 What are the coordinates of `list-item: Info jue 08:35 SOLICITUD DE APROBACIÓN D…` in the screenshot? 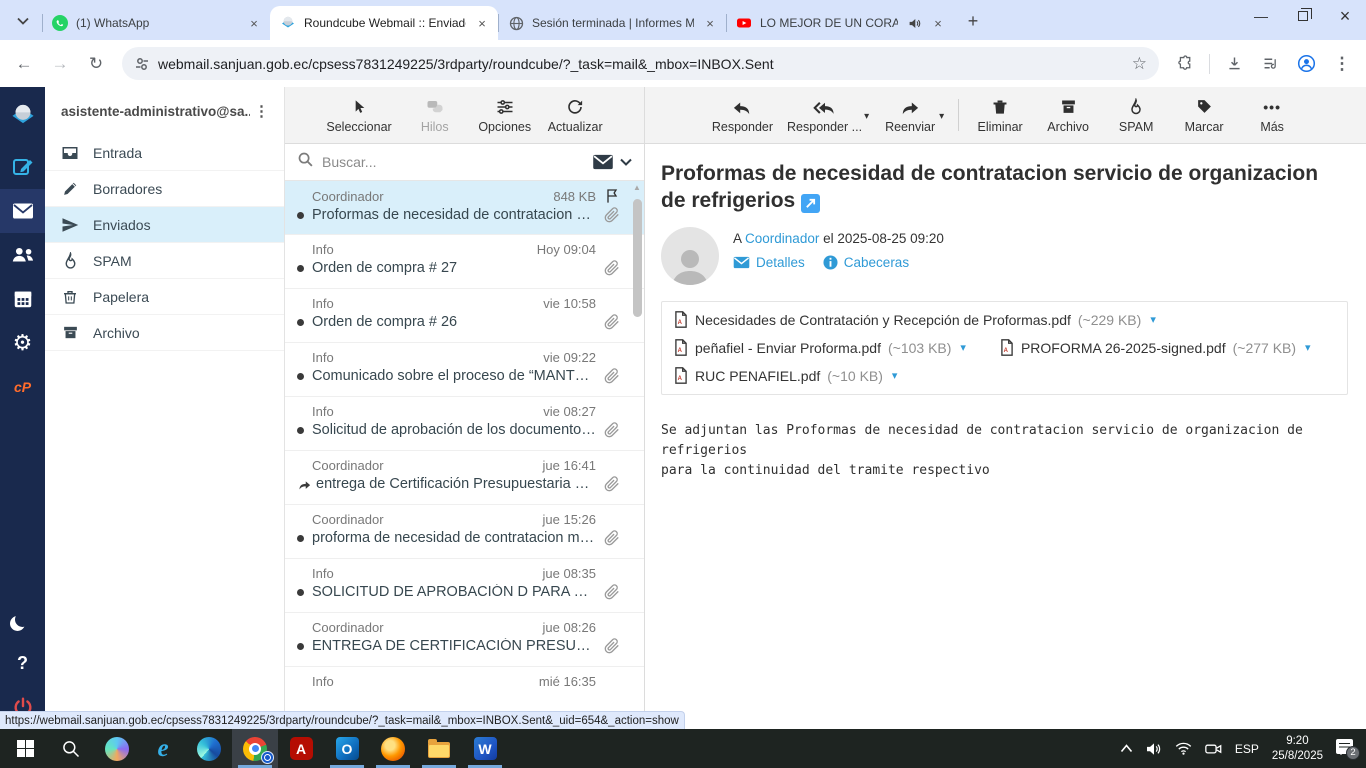 It's located at (464, 586).